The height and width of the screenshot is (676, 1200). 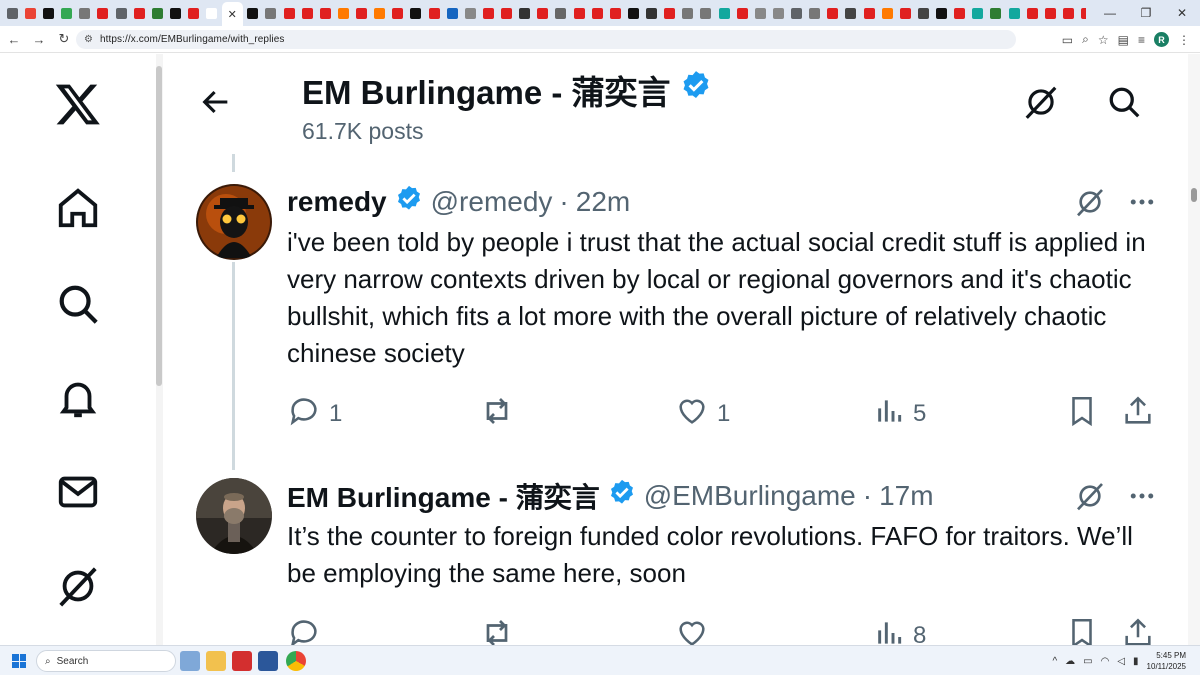 I want to click on file-explorer-icon, so click(x=216, y=661).